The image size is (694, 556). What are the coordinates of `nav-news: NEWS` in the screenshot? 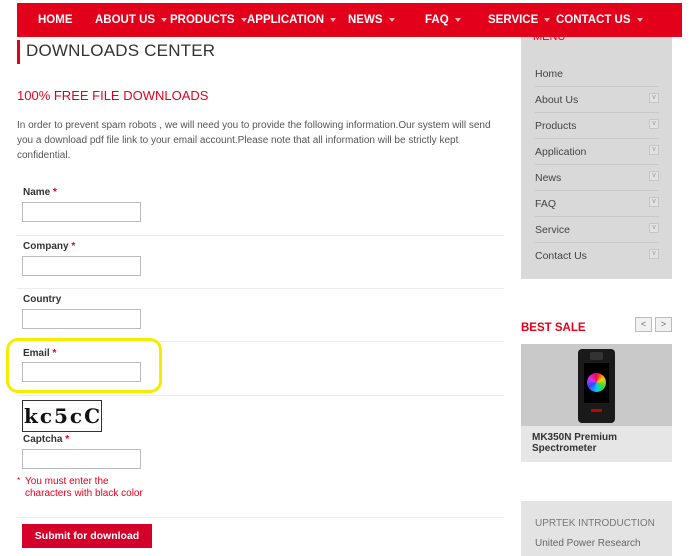 It's located at (371, 20).